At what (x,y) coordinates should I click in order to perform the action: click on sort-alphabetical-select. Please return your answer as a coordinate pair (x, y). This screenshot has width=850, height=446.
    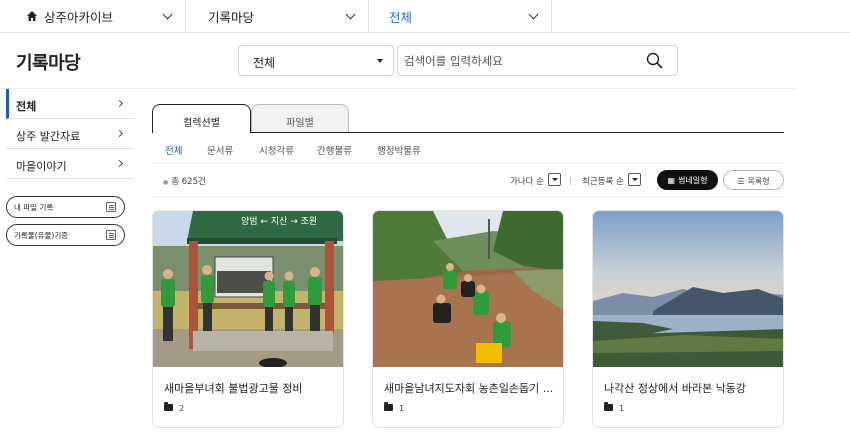
    Looking at the image, I should click on (554, 179).